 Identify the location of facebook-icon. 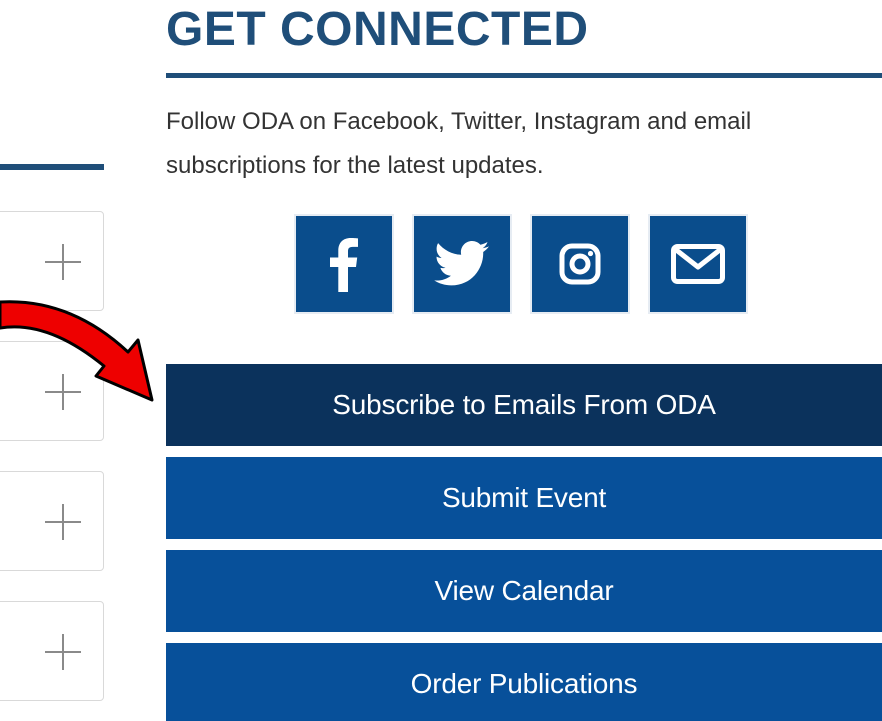
(344, 264).